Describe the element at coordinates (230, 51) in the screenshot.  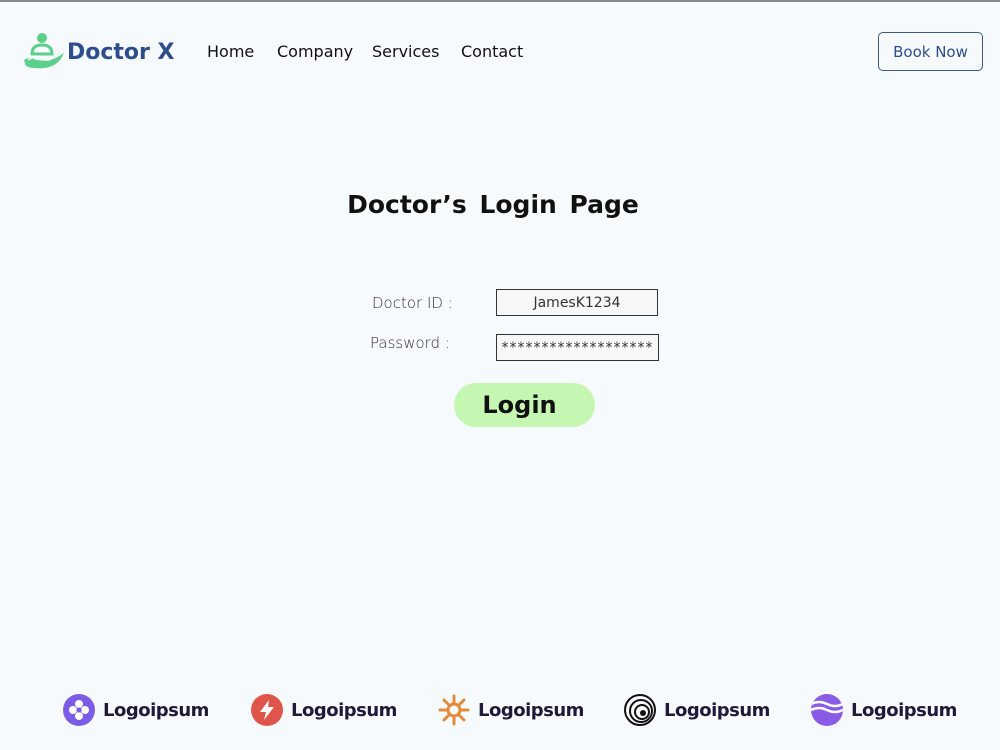
I see `nav-home: Home` at that location.